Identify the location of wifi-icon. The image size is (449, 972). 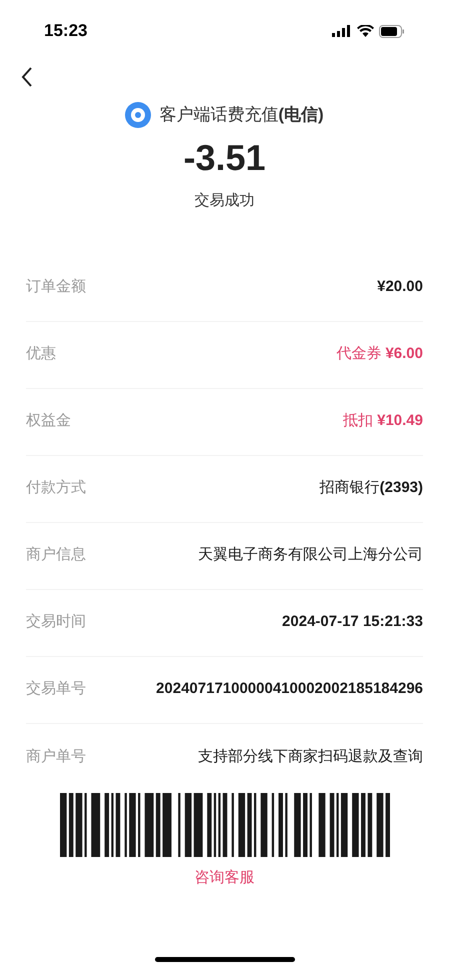
(365, 31).